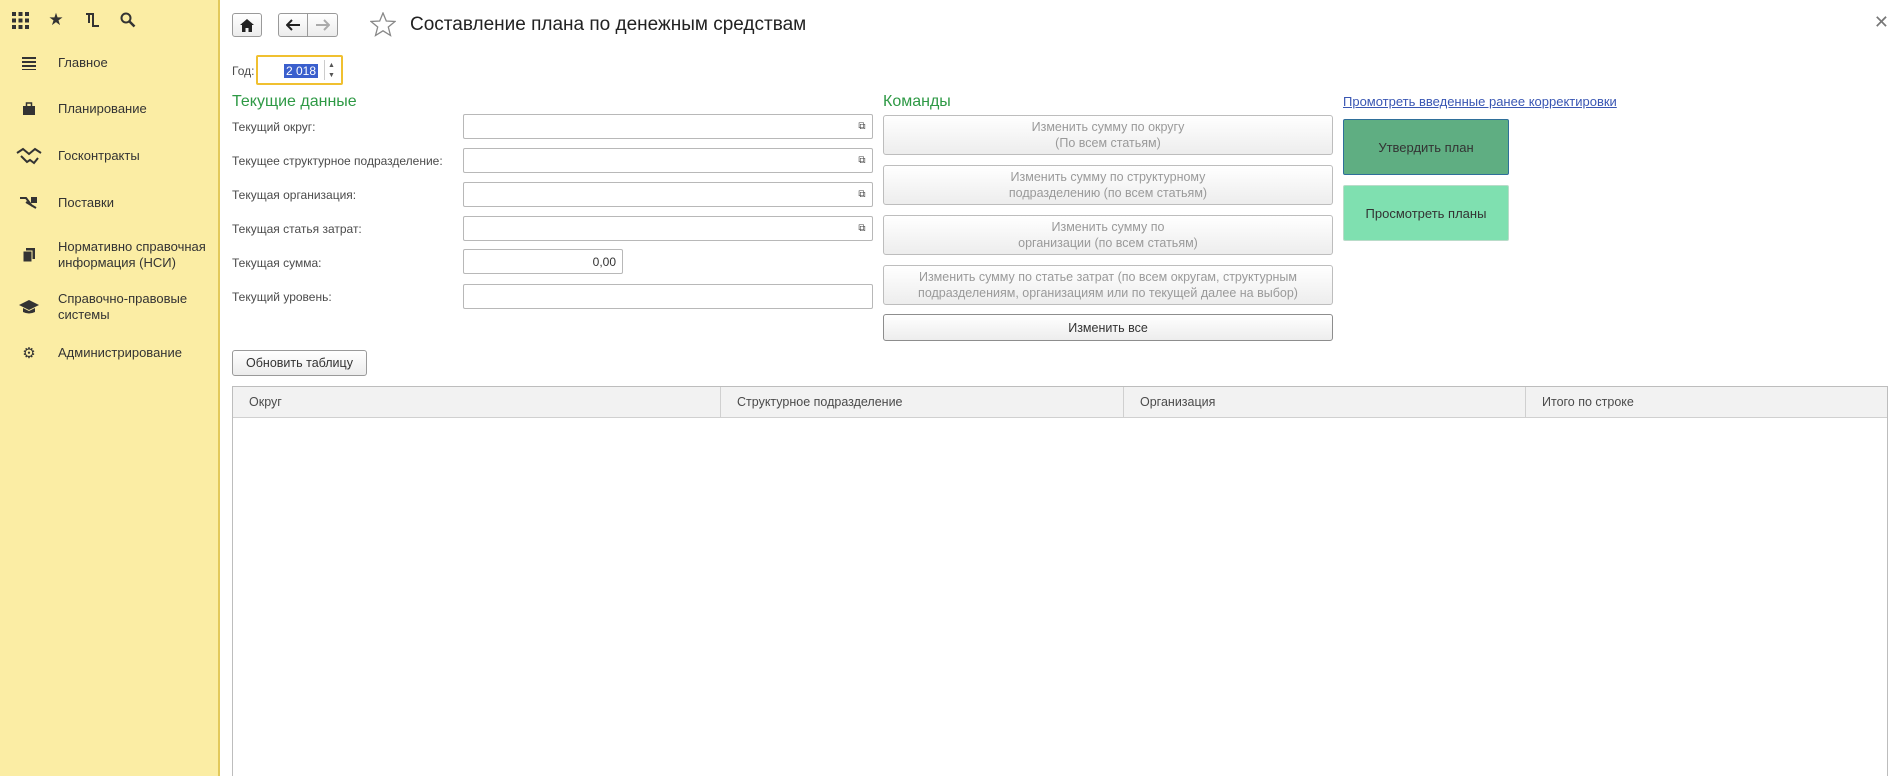 Image resolution: width=1901 pixels, height=776 pixels. Describe the element at coordinates (668, 126) in the screenshot. I see `current-district-field: ⧉` at that location.